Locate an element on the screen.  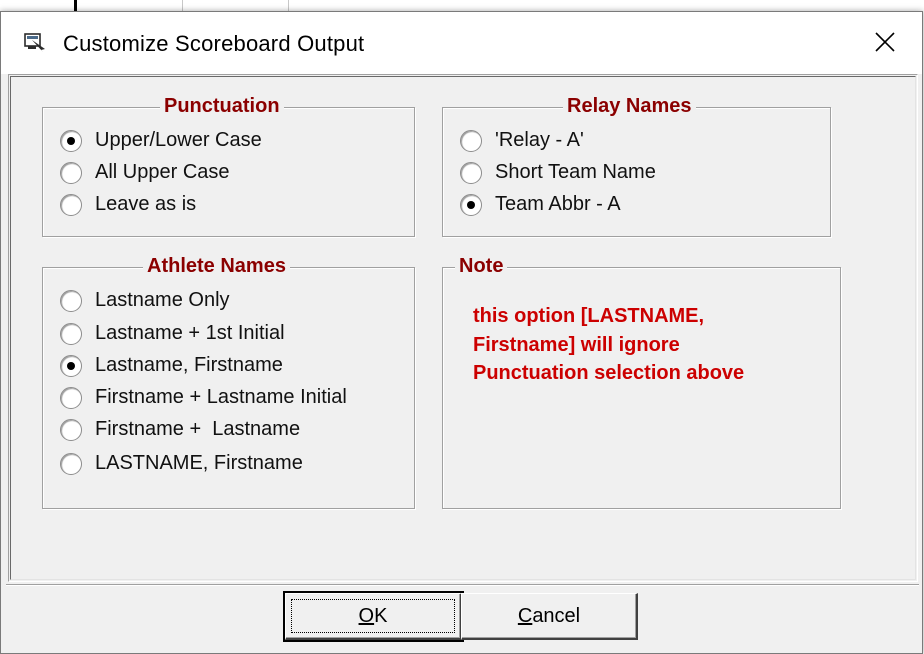
athlete-option-lastname-initial: Lastname + 1st Initial is located at coordinates (172, 333).